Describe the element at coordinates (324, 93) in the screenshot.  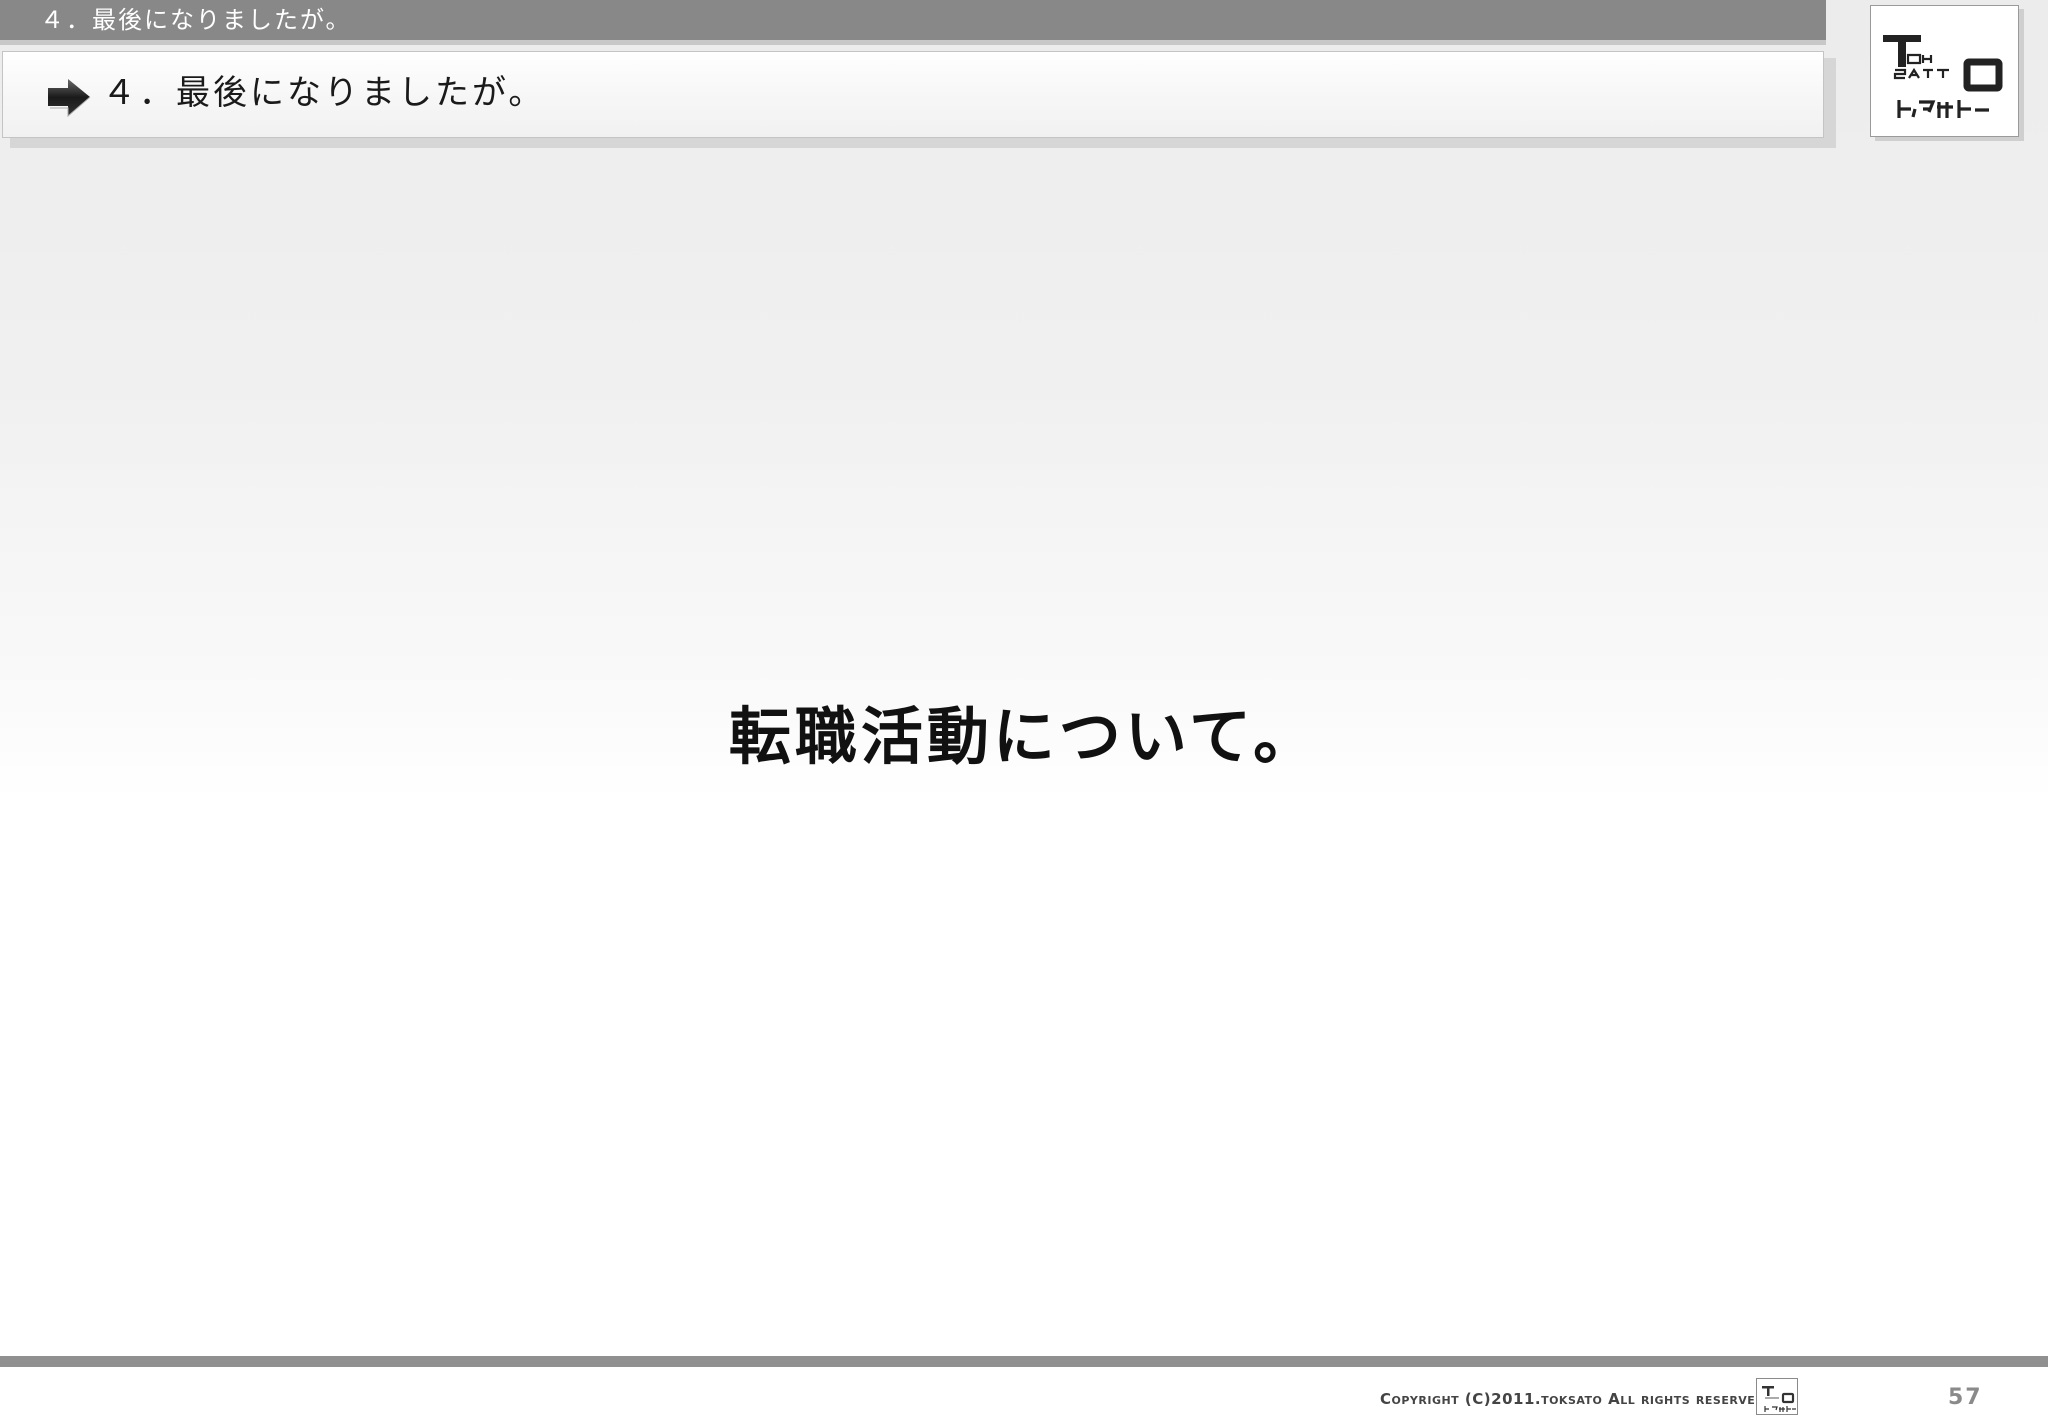
I see `page-title: ４．最後になりましたが。` at that location.